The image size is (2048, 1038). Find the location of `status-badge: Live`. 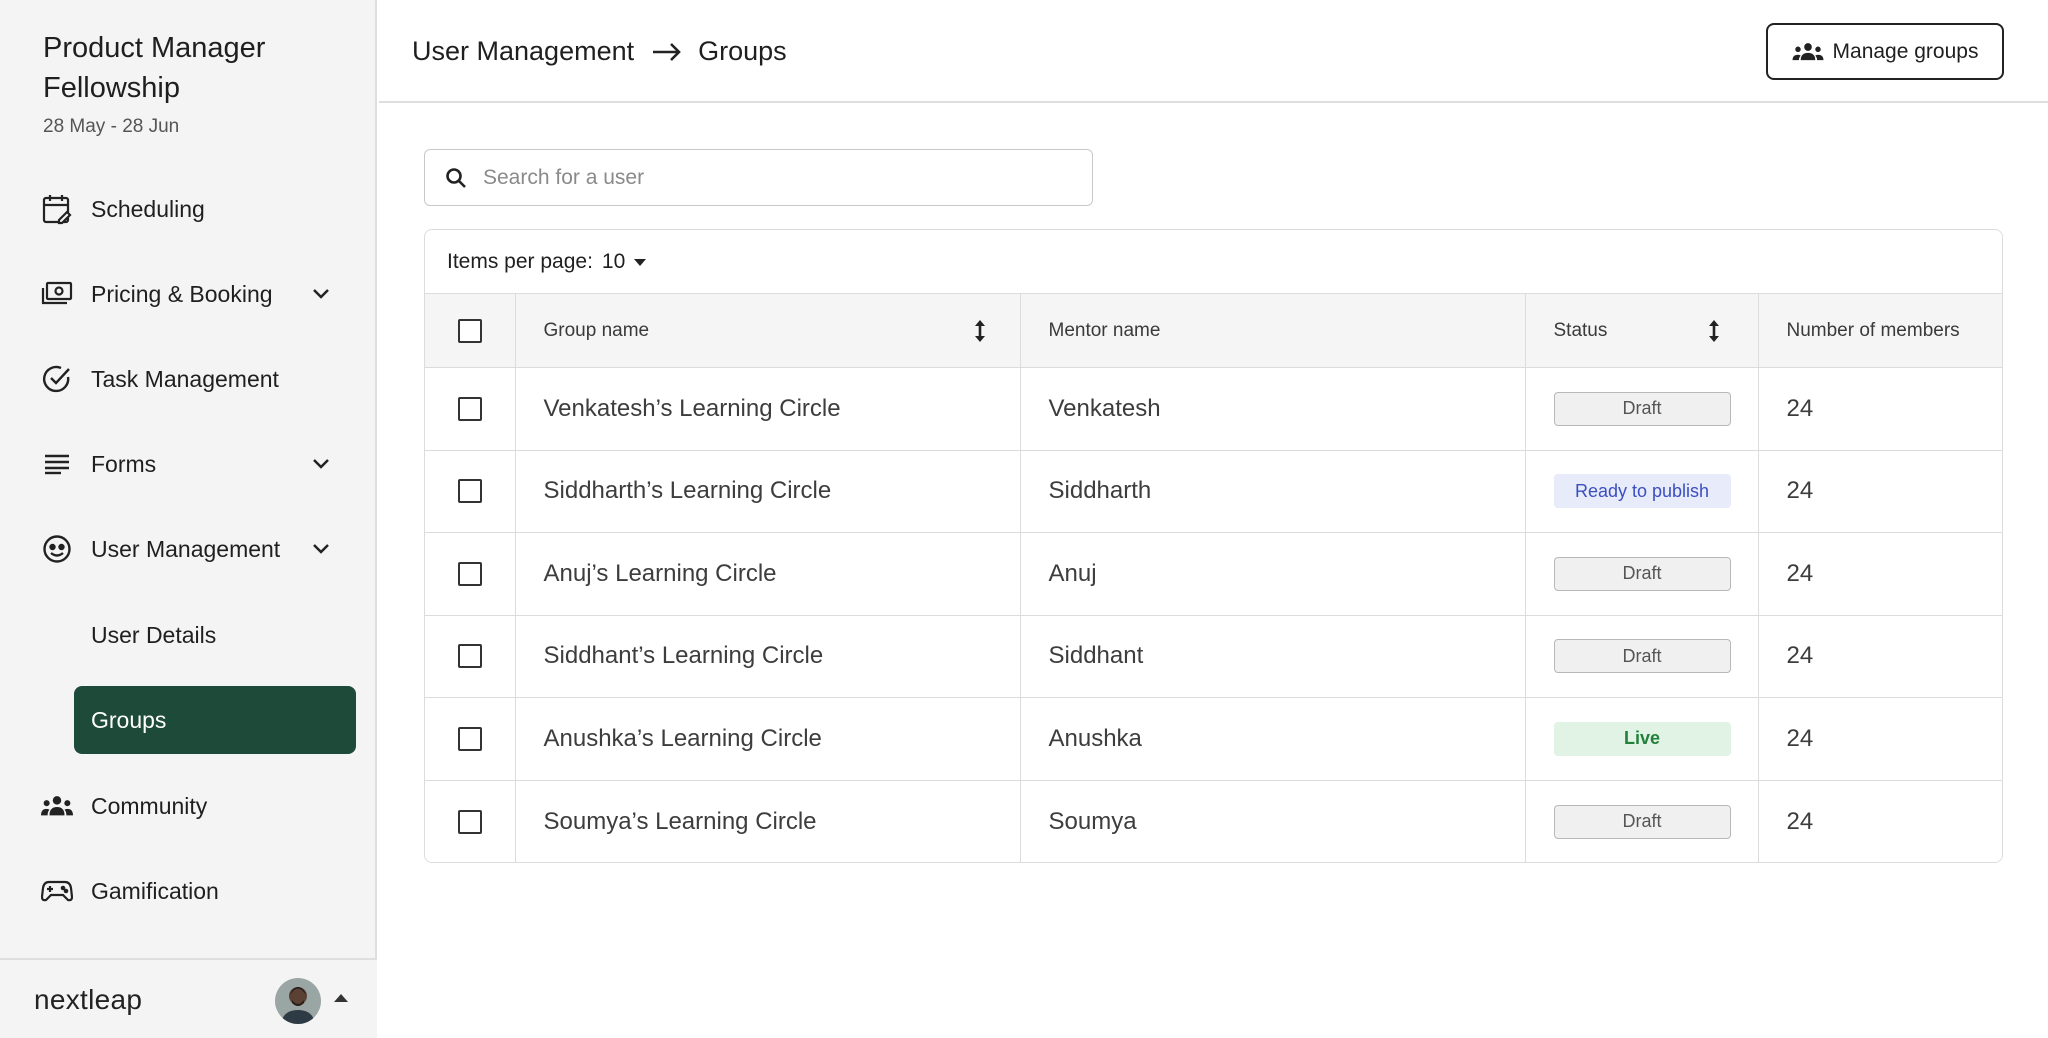

status-badge: Live is located at coordinates (1642, 738).